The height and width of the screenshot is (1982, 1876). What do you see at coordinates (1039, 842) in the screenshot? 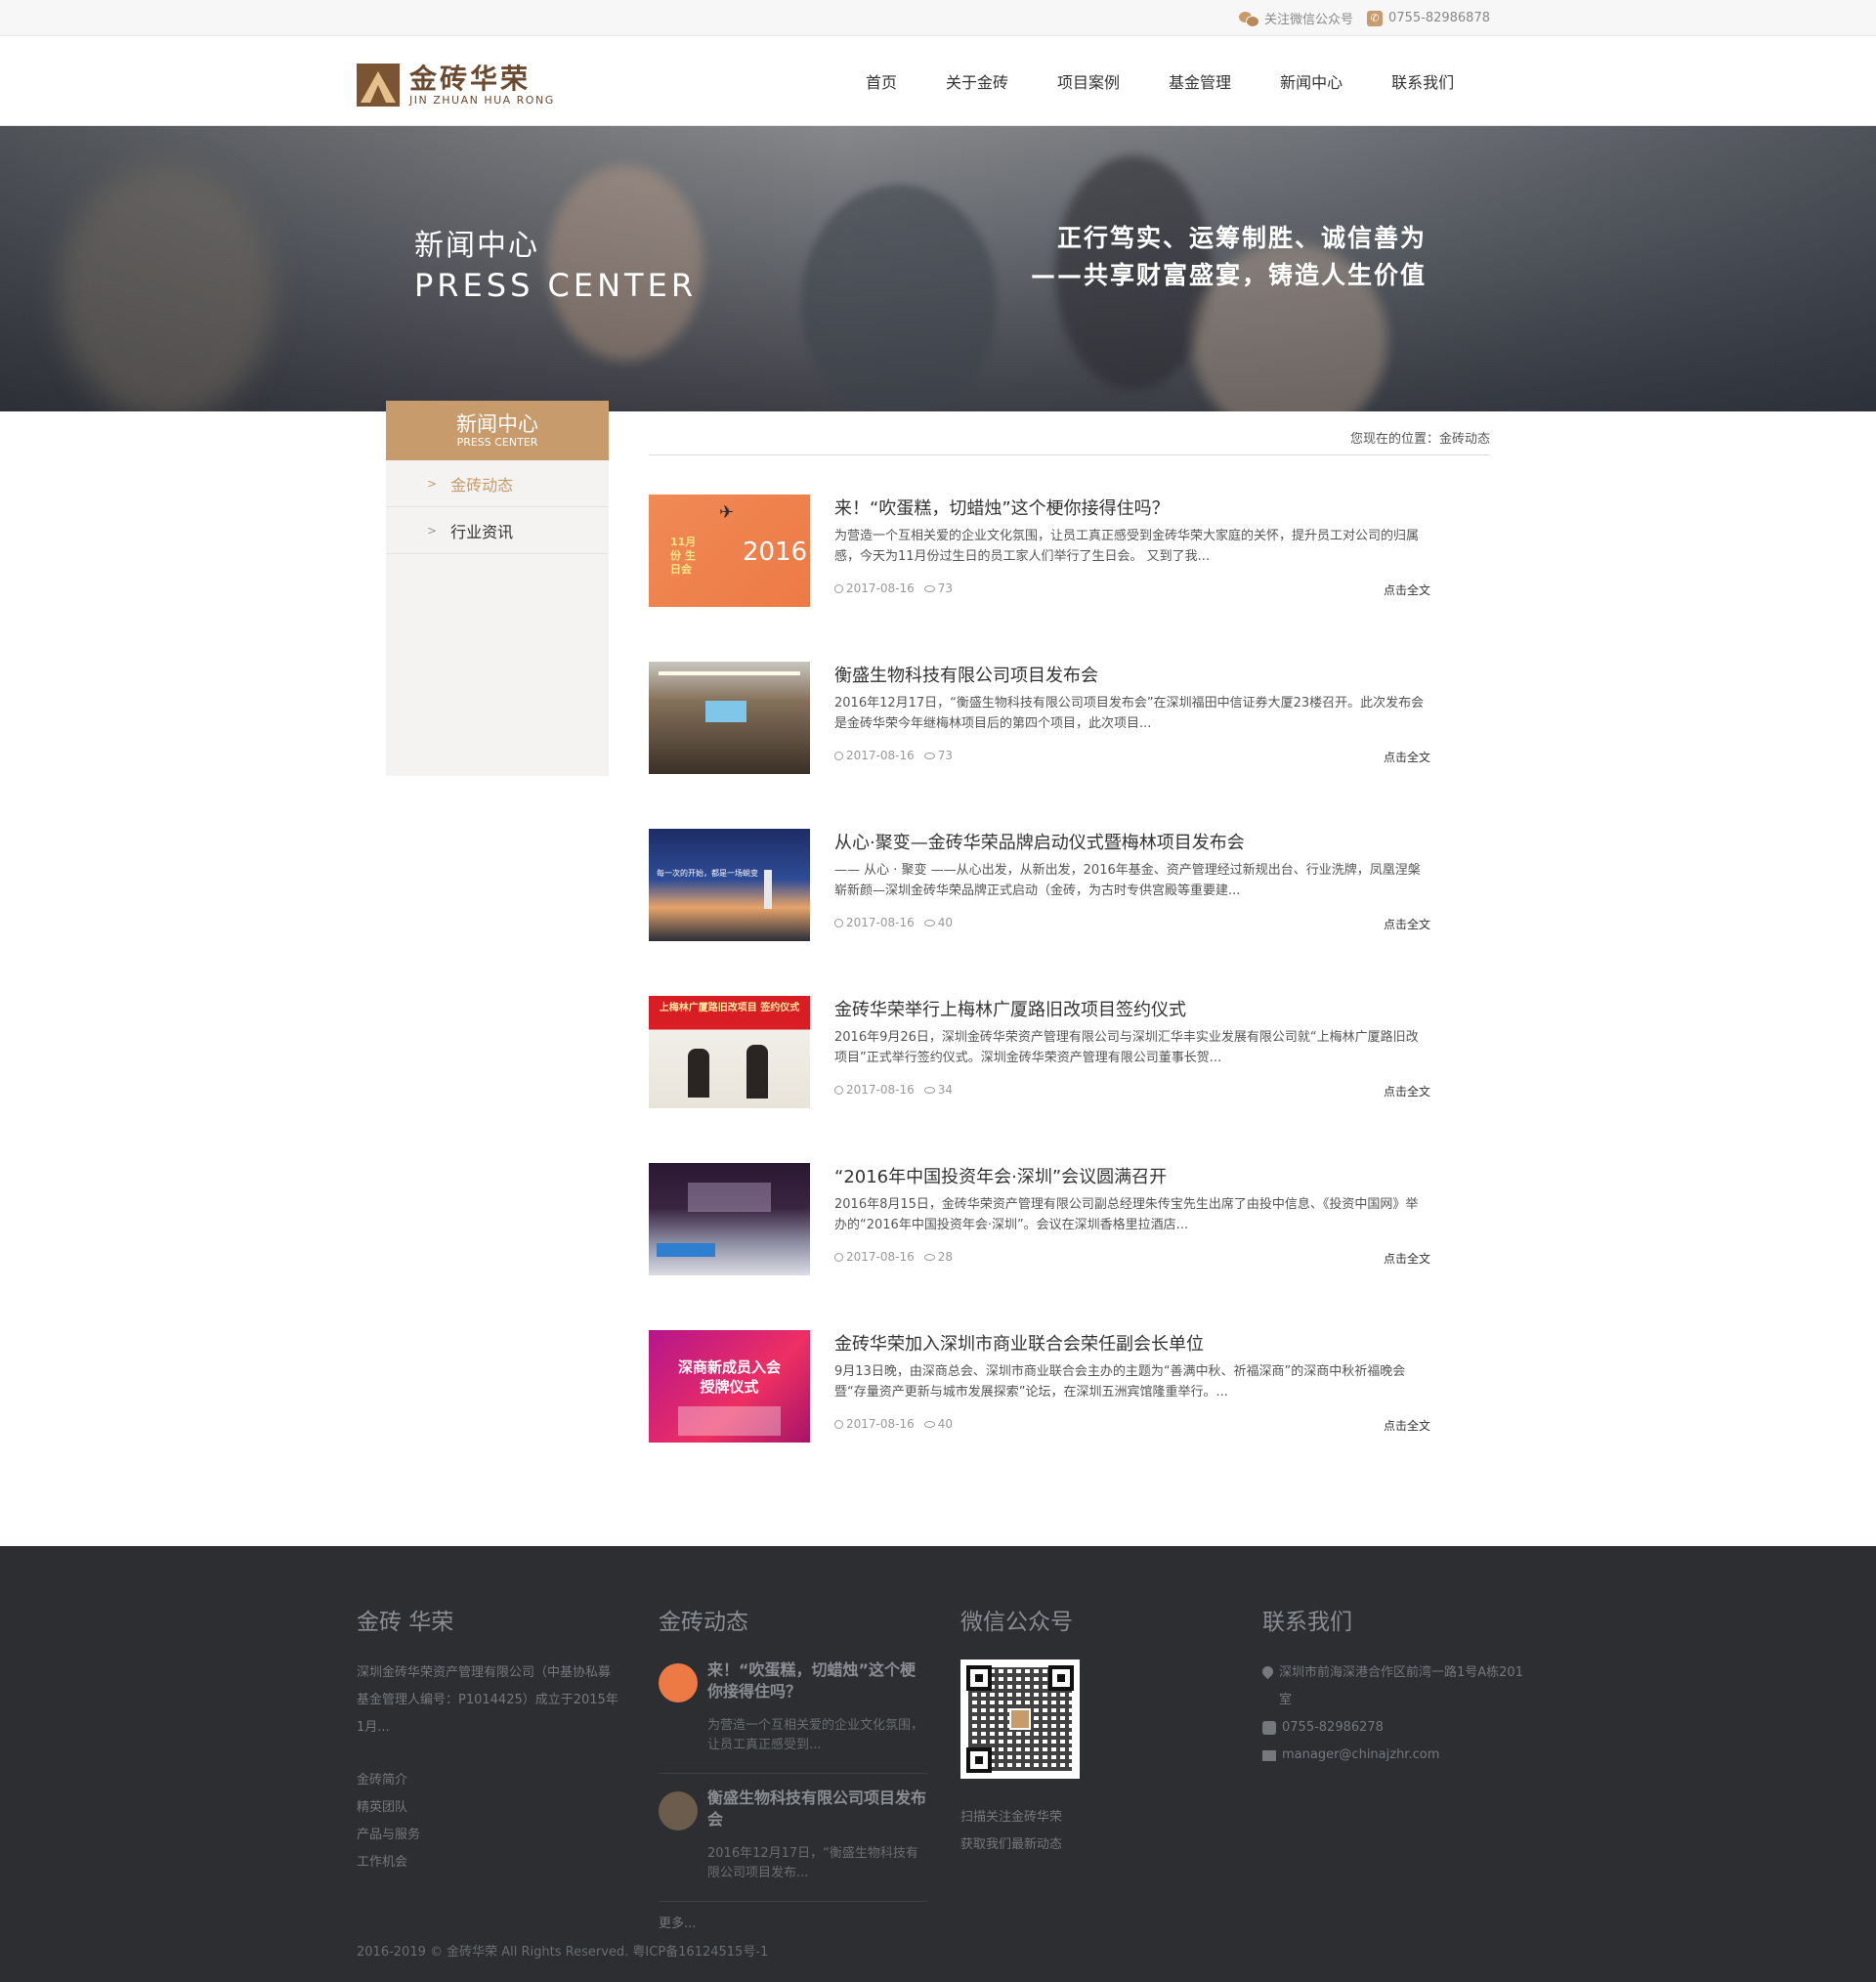
I see `news-title: 从心·聚变—金砖华荣品牌启动仪式暨梅林项目发布会` at bounding box center [1039, 842].